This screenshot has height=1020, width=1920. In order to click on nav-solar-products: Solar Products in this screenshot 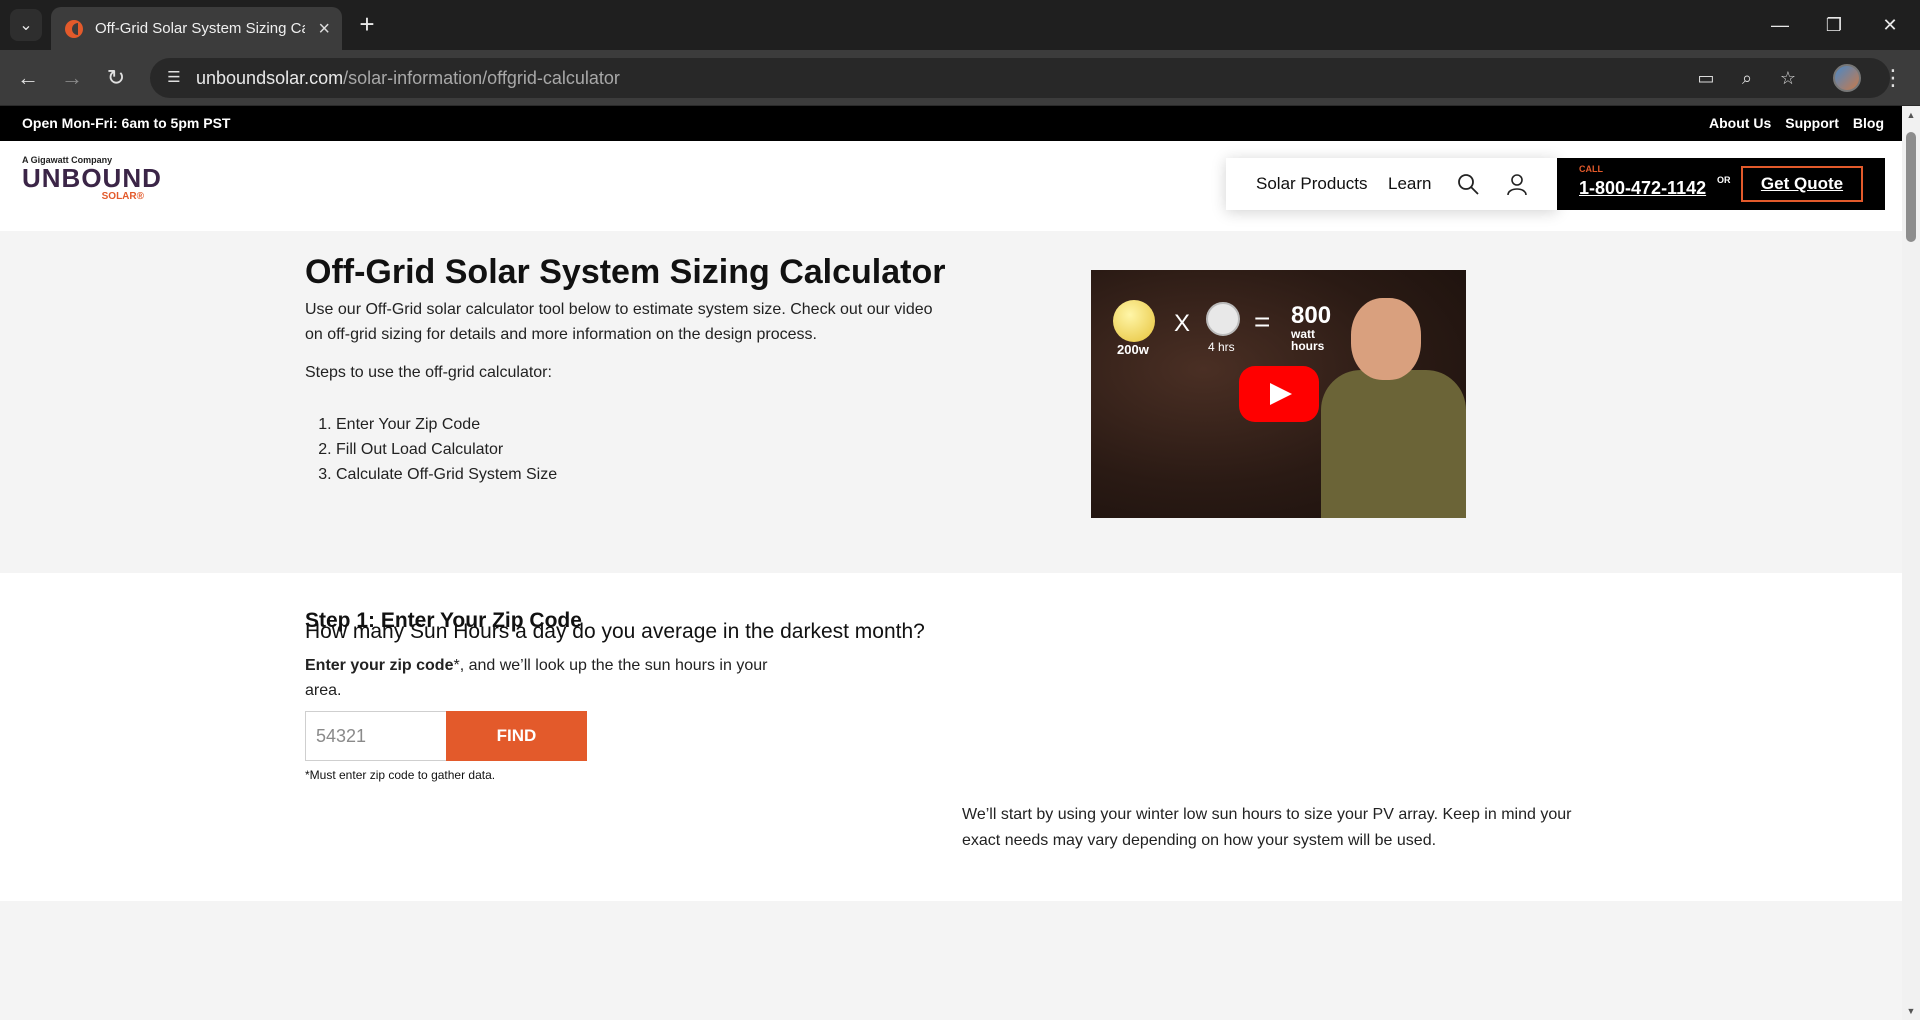, I will do `click(1312, 184)`.